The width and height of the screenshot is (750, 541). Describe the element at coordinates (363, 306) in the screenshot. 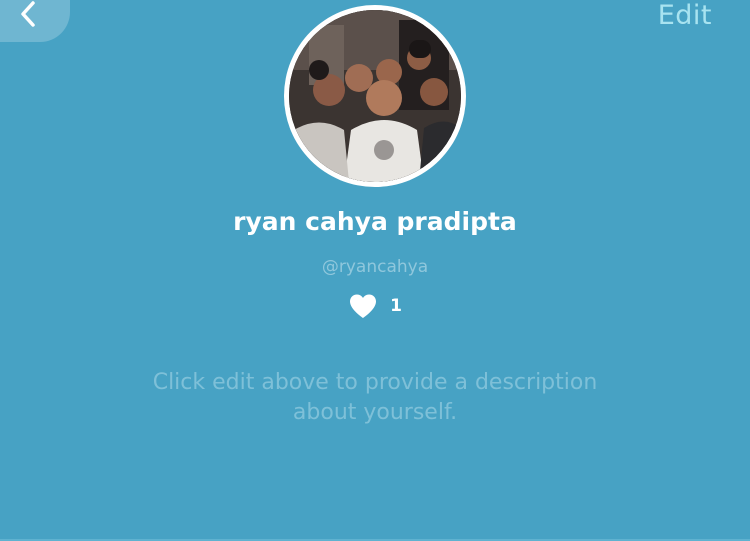

I see `heart-icon` at that location.